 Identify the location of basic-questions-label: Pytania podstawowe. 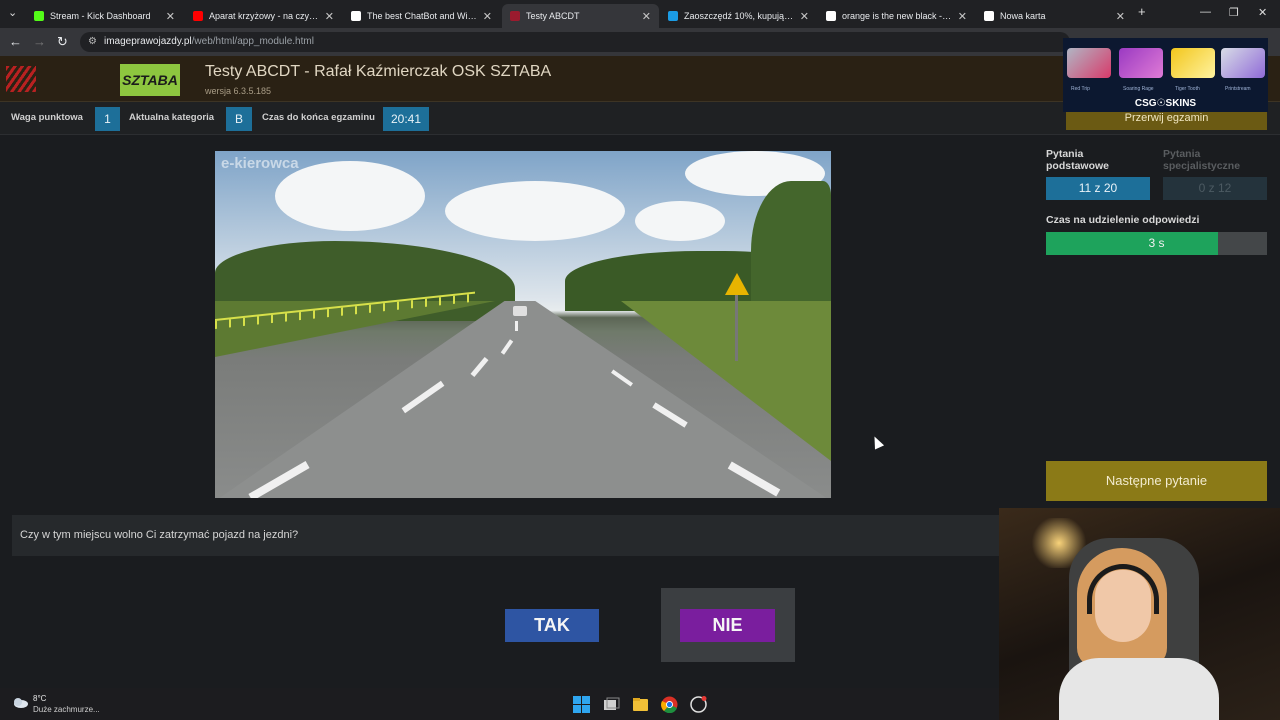
(1078, 160).